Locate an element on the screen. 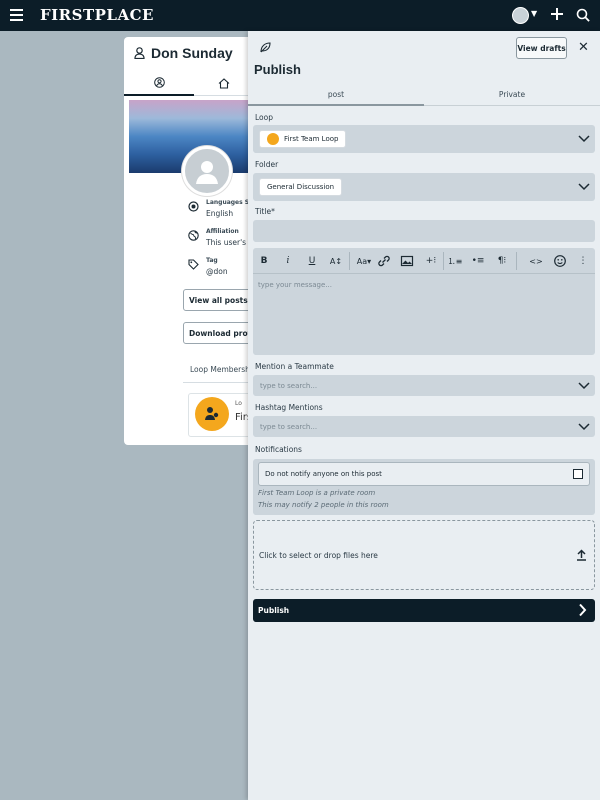  folder-chip: General Discussion is located at coordinates (301, 187).